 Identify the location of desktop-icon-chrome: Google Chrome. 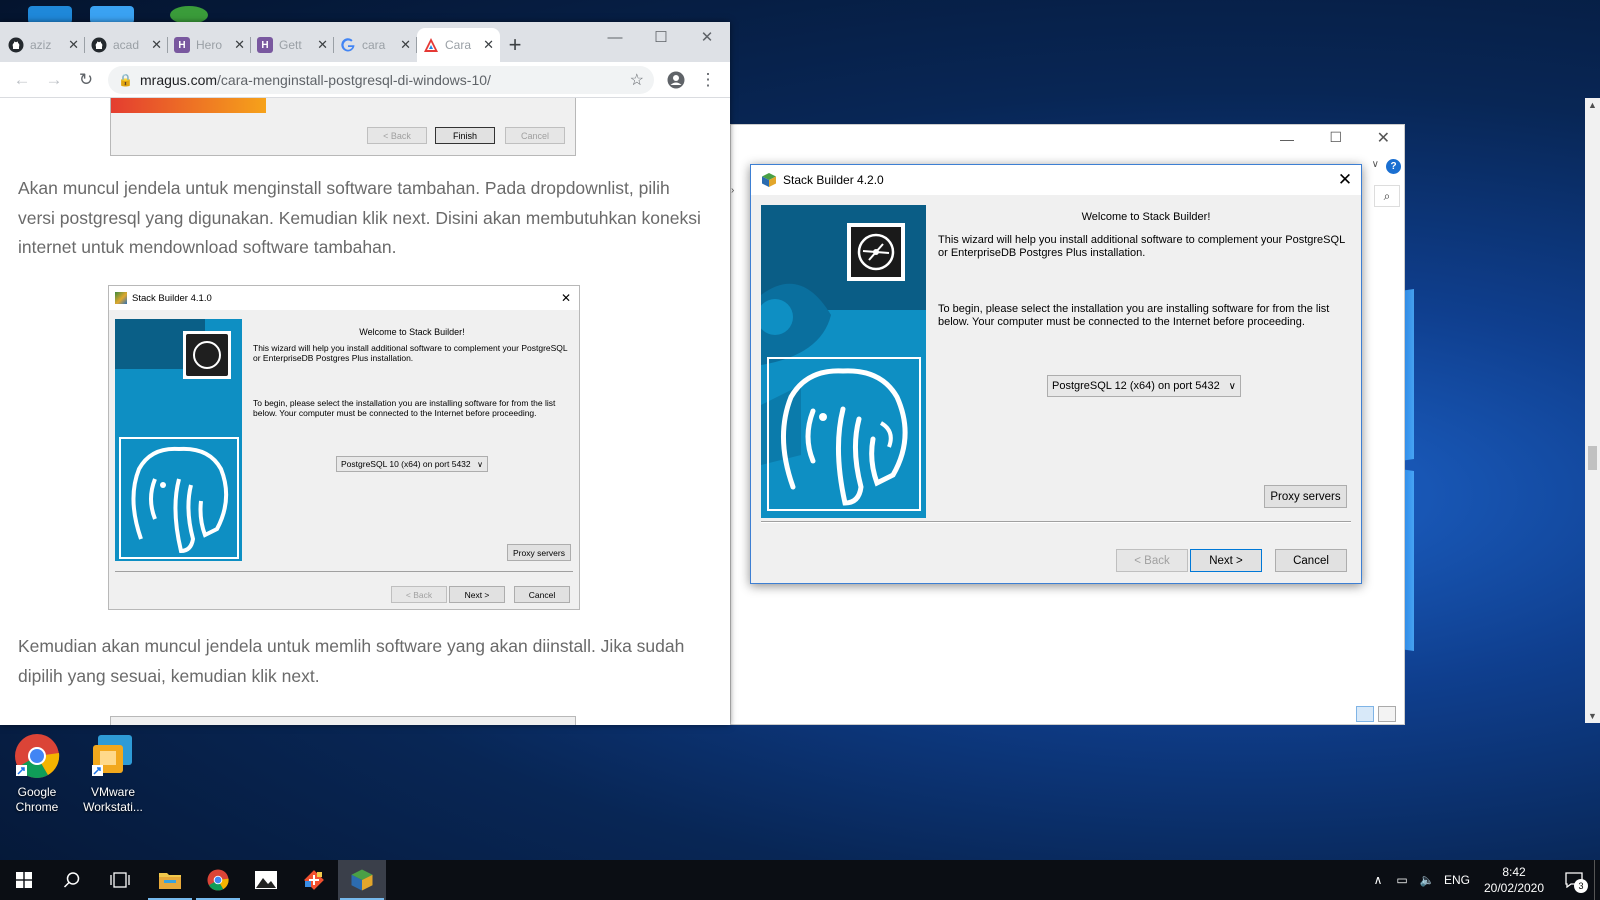
(37, 774).